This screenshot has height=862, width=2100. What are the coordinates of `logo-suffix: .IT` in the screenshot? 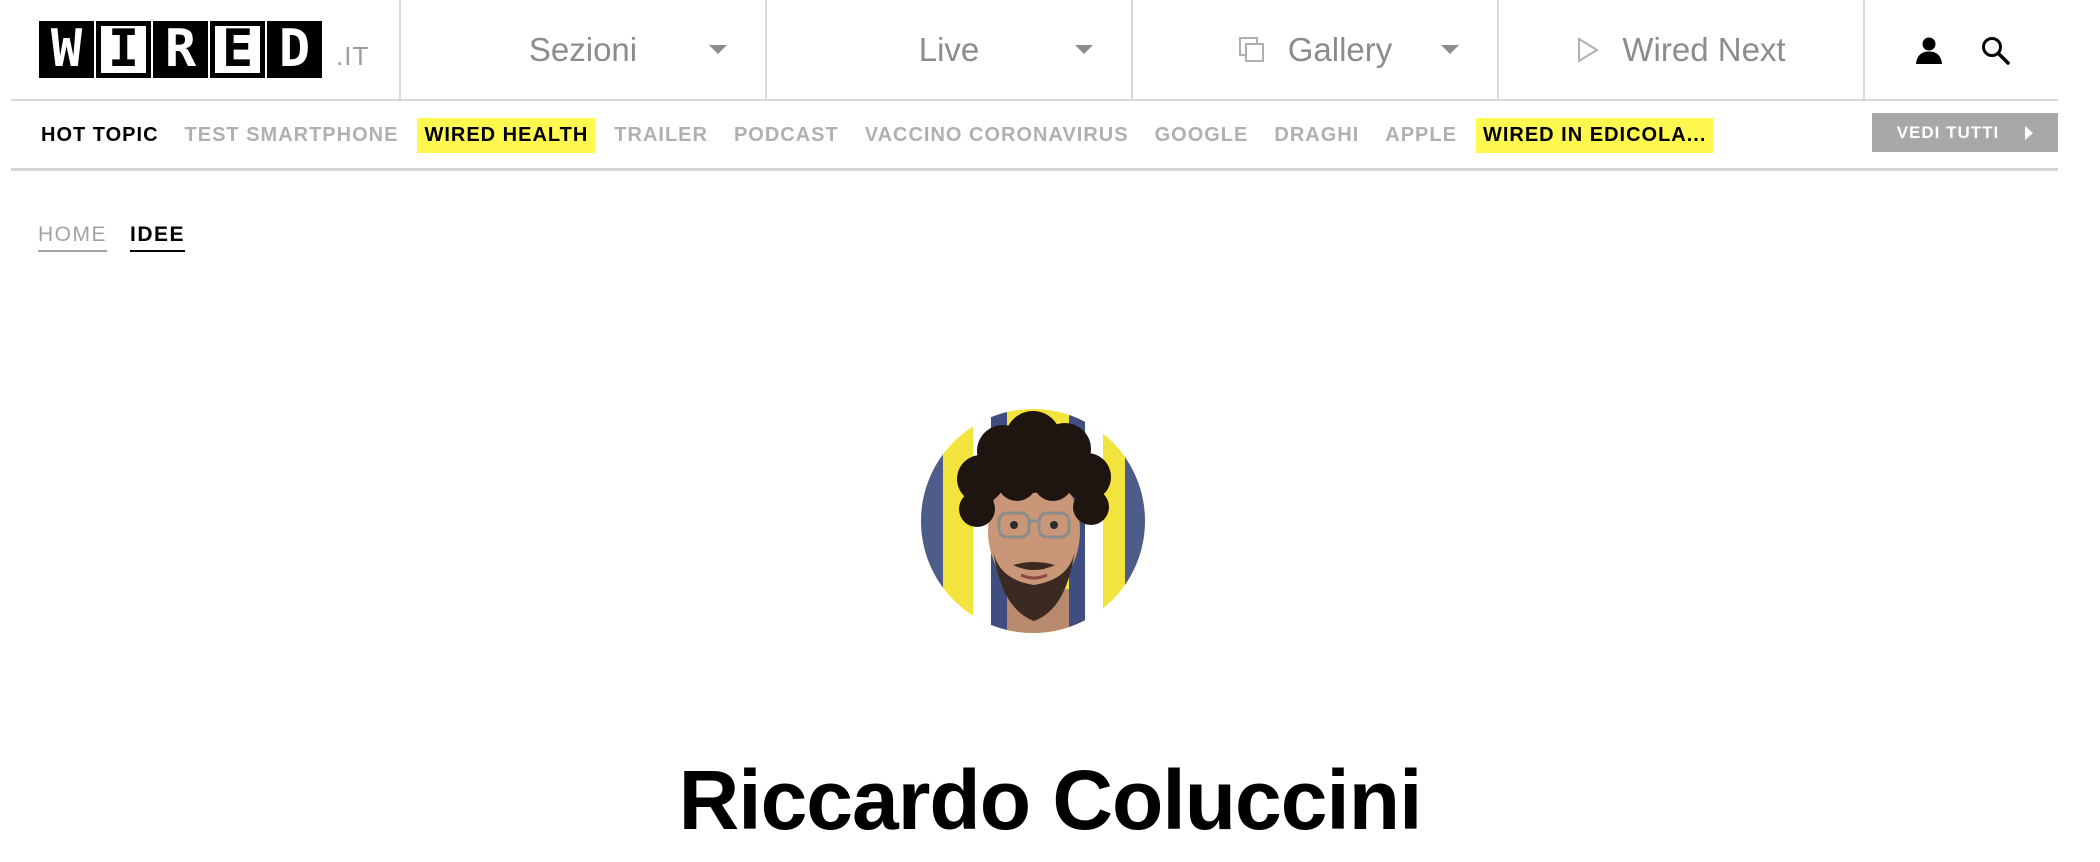 It's located at (353, 56).